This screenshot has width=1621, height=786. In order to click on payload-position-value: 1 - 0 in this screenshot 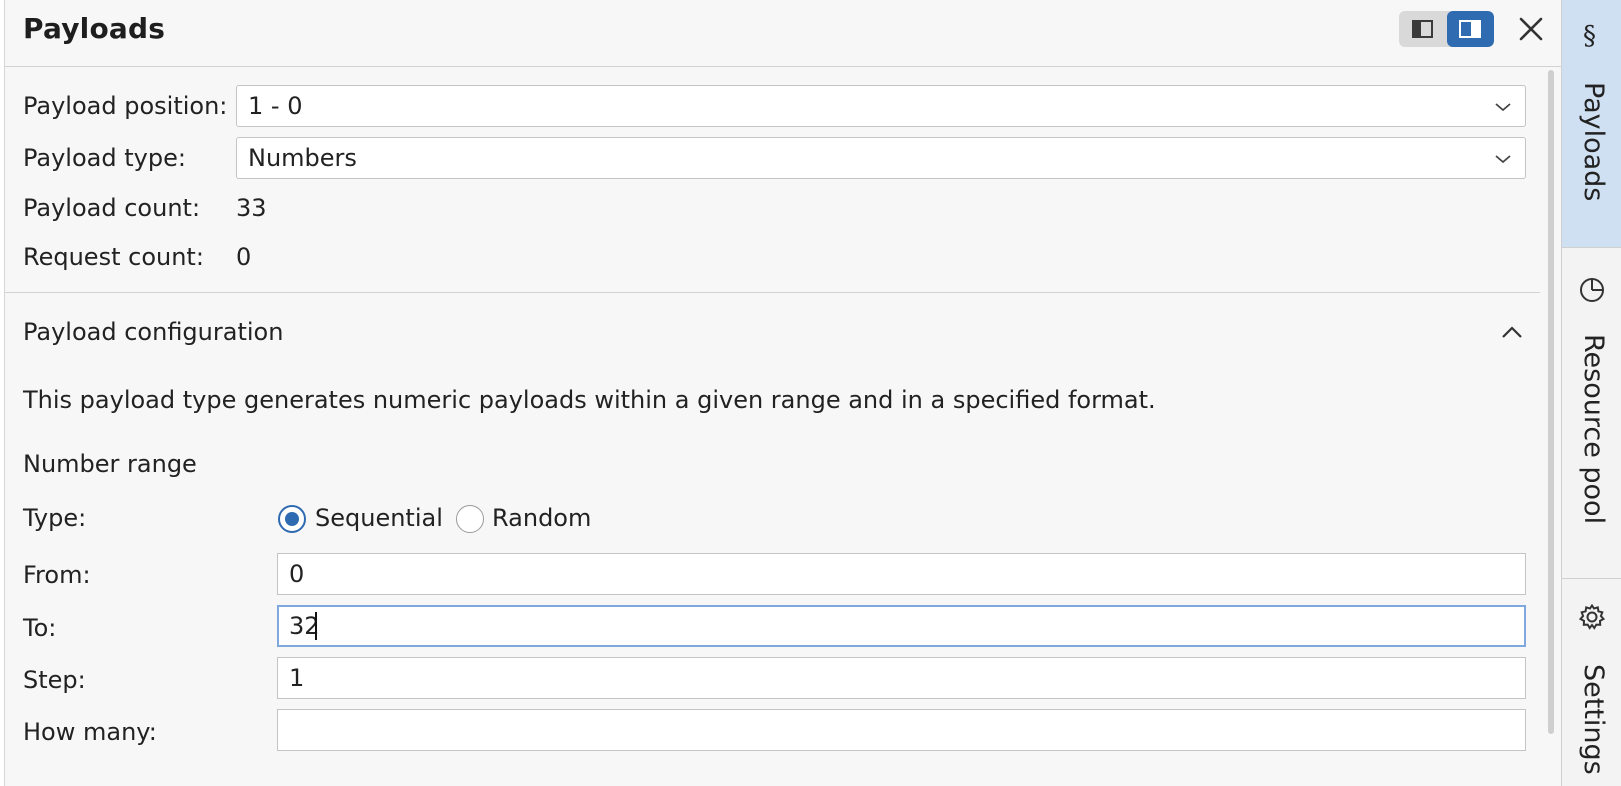, I will do `click(275, 106)`.